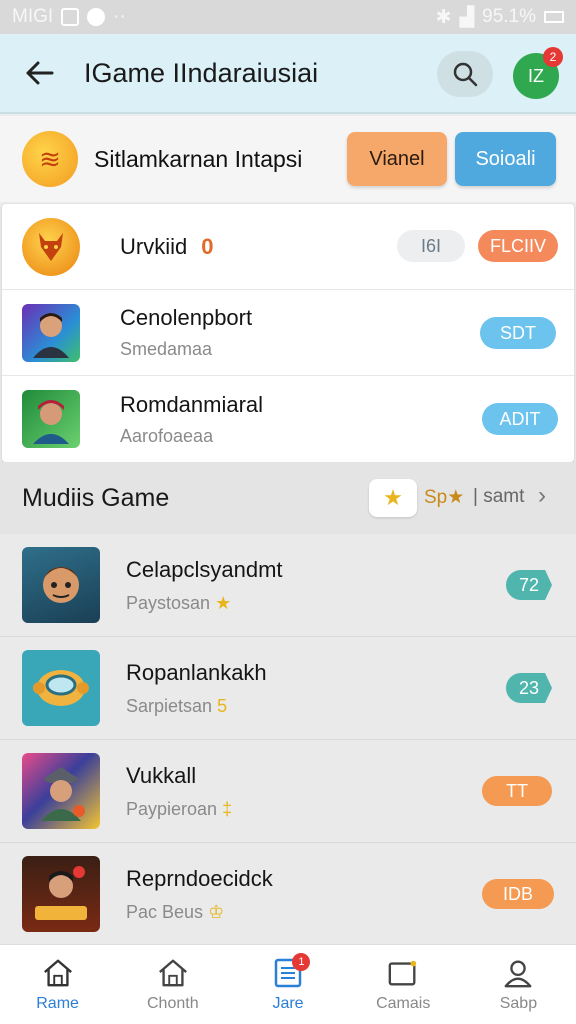 This screenshot has width=576, height=1024. Describe the element at coordinates (196, 672) in the screenshot. I see `game-title: Ropanlankakh` at that location.